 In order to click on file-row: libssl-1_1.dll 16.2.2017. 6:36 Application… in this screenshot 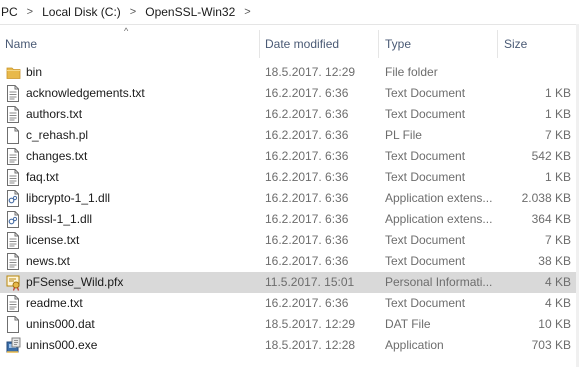, I will do `click(289, 219)`.